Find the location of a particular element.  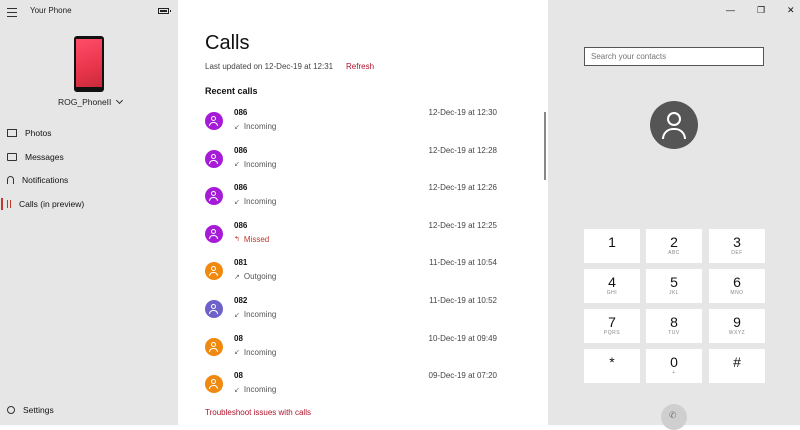

sidebar-item-label: Settings is located at coordinates (38, 410).